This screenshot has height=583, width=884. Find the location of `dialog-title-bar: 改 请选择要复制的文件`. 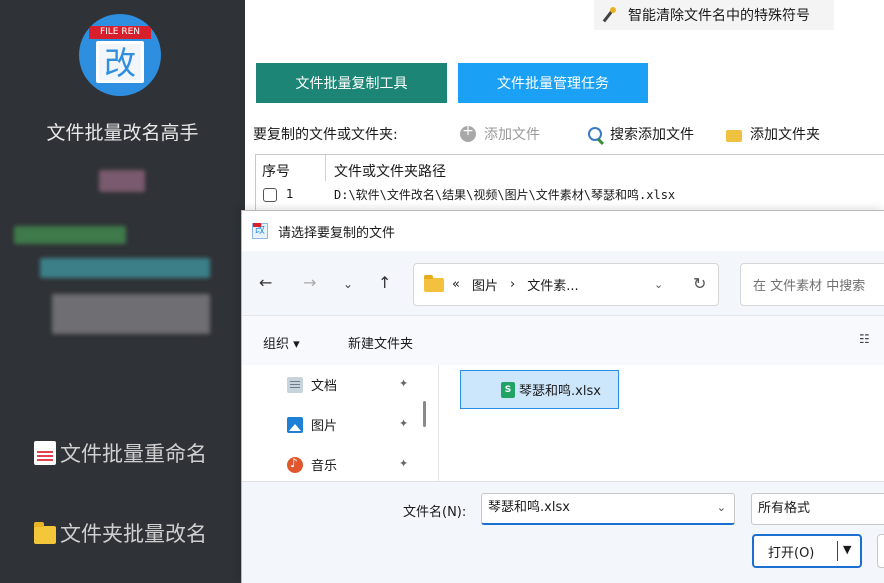

dialog-title-bar: 改 请选择要复制的文件 is located at coordinates (563, 231).